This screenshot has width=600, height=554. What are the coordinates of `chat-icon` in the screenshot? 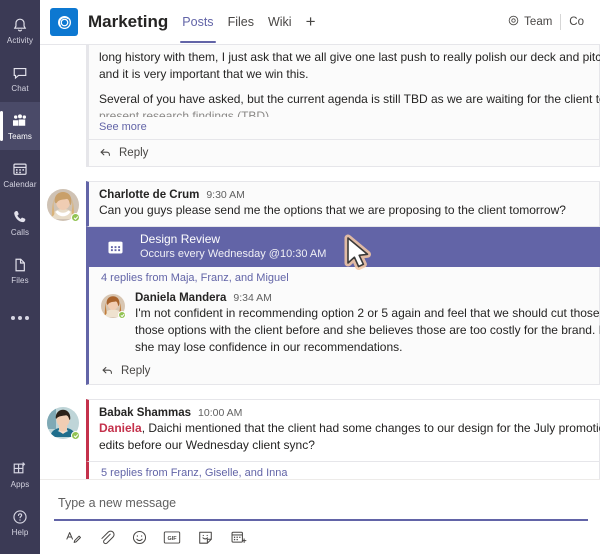 It's located at (20, 73).